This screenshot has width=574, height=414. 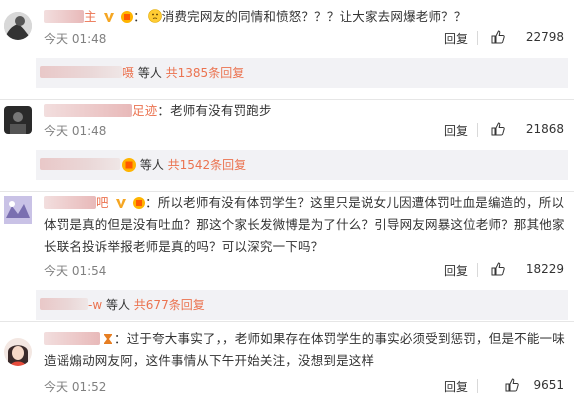 What do you see at coordinates (544, 37) in the screenshot?
I see `like-count: 22798` at bounding box center [544, 37].